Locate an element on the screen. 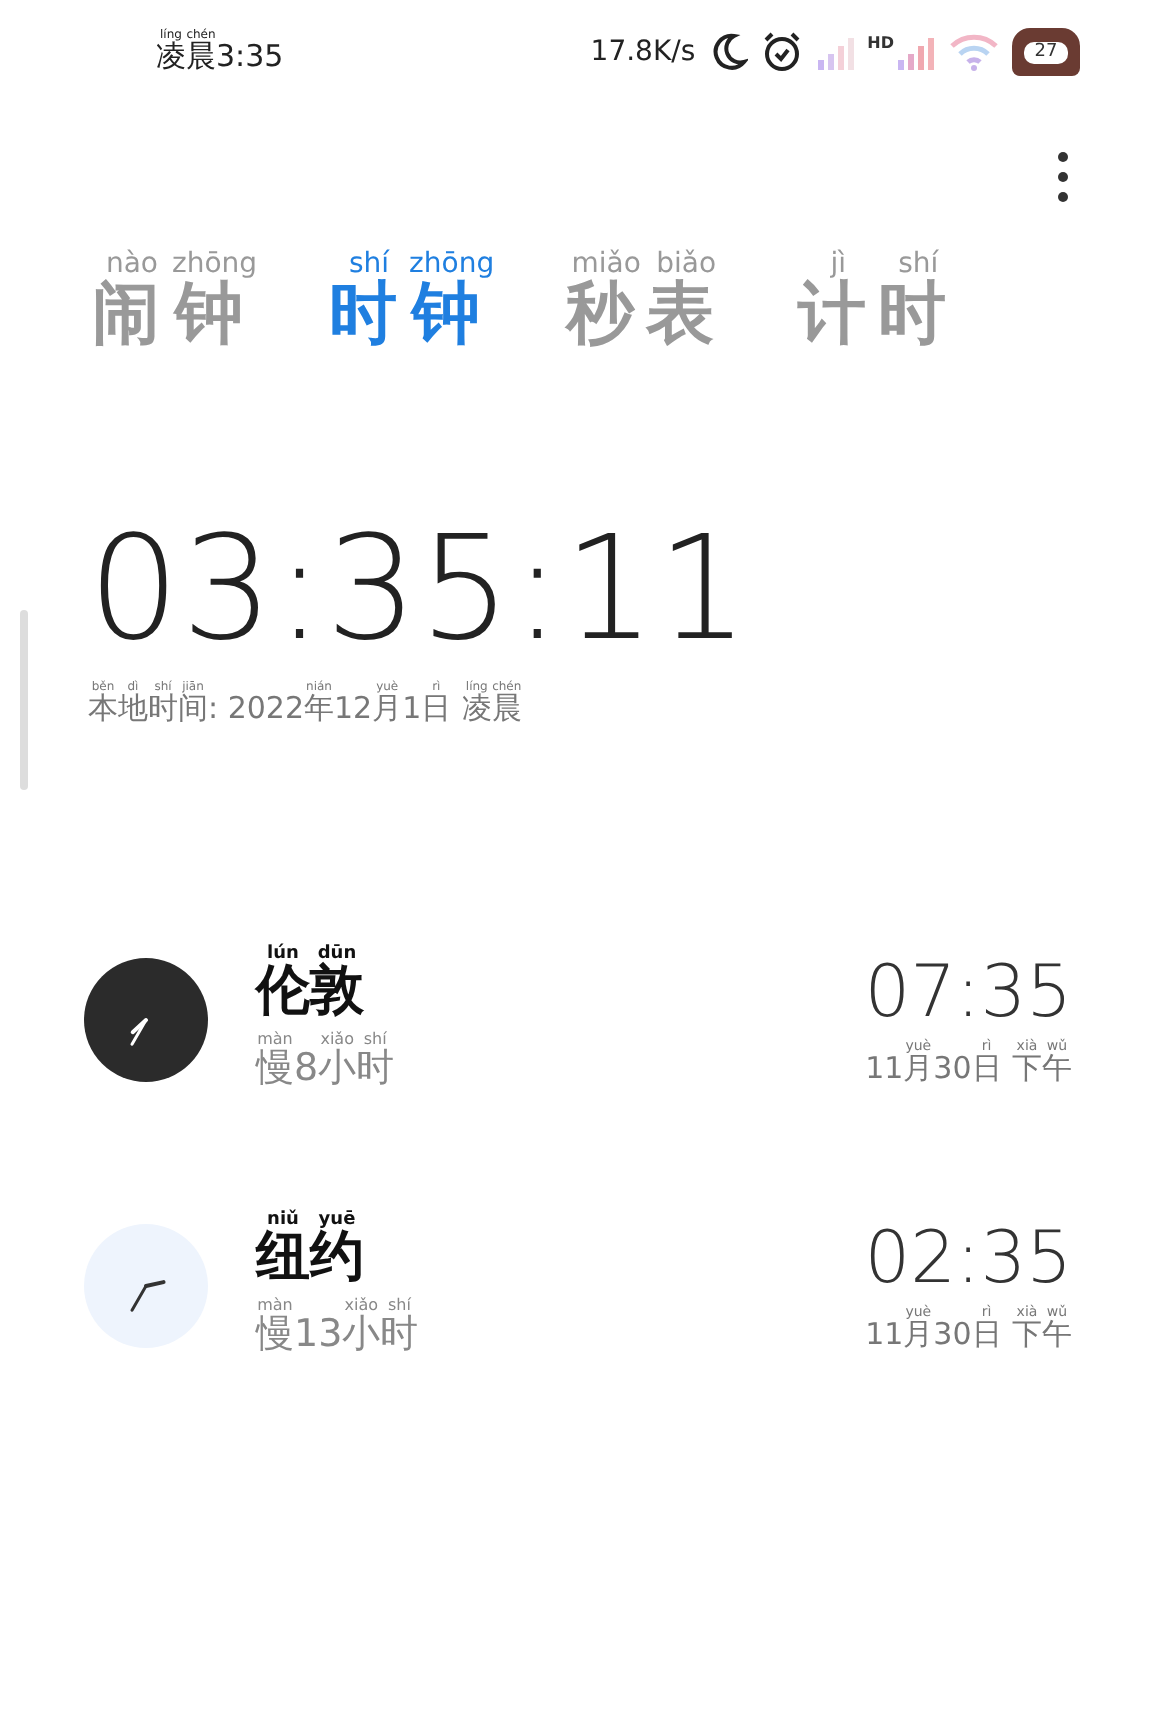 The height and width of the screenshot is (1728, 1160). city-time: 07:35 is located at coordinates (968, 992).